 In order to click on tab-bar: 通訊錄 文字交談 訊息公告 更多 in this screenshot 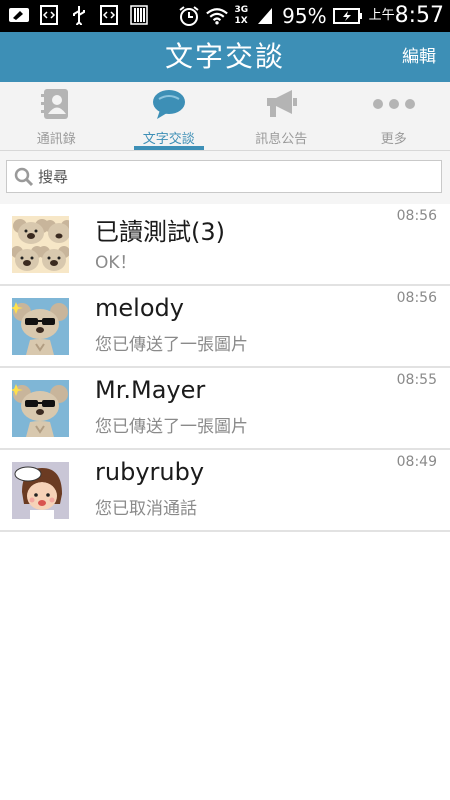, I will do `click(225, 116)`.